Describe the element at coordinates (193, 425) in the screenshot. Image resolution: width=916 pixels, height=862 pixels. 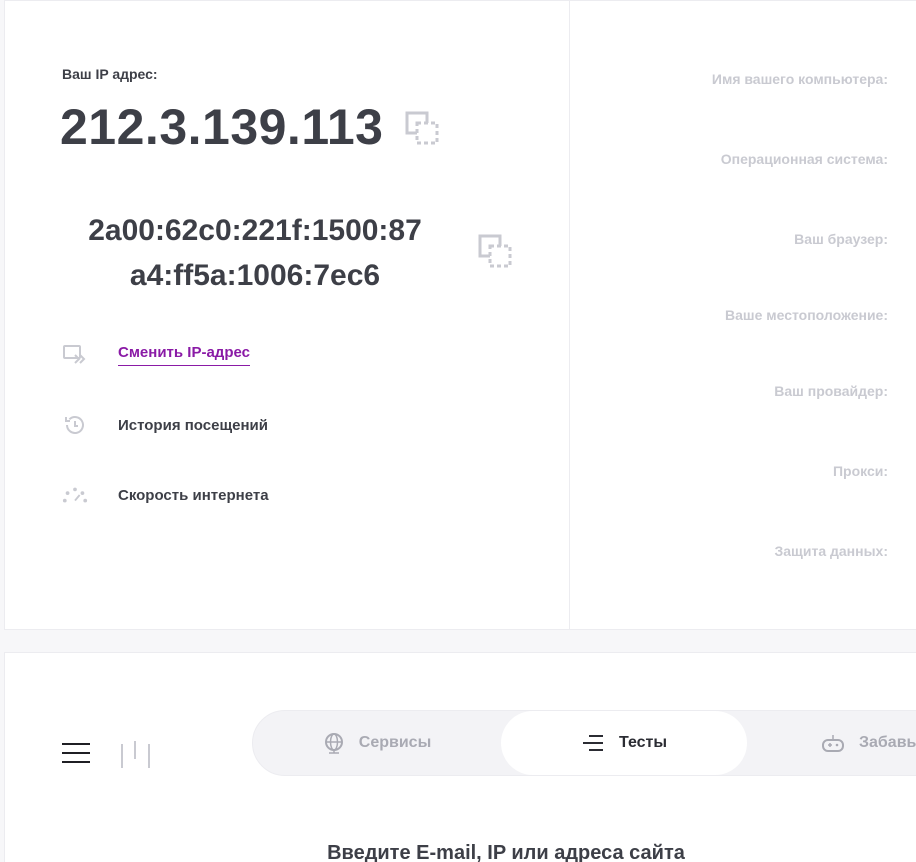
I see `history-label: История посещений` at that location.